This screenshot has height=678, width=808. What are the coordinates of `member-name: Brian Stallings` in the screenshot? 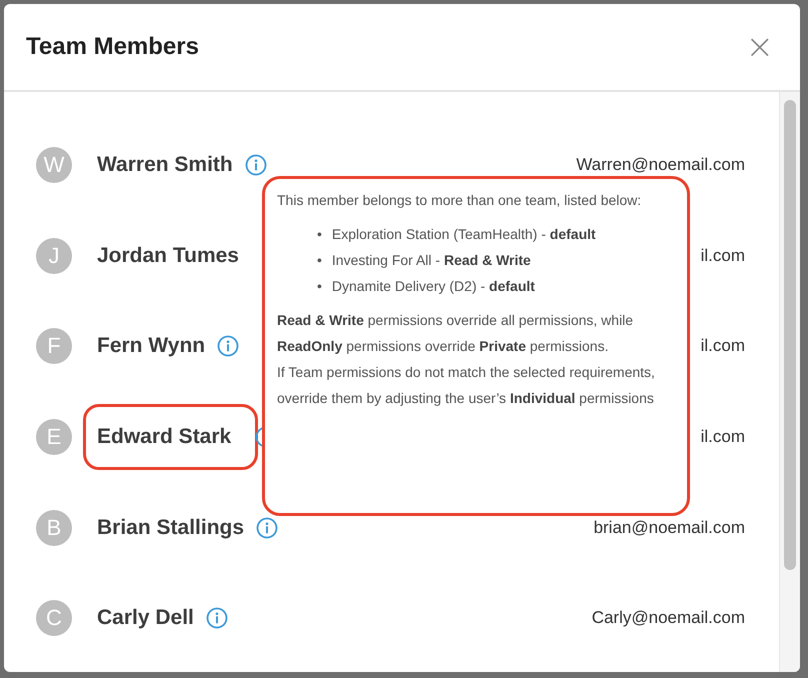 It's located at (170, 528).